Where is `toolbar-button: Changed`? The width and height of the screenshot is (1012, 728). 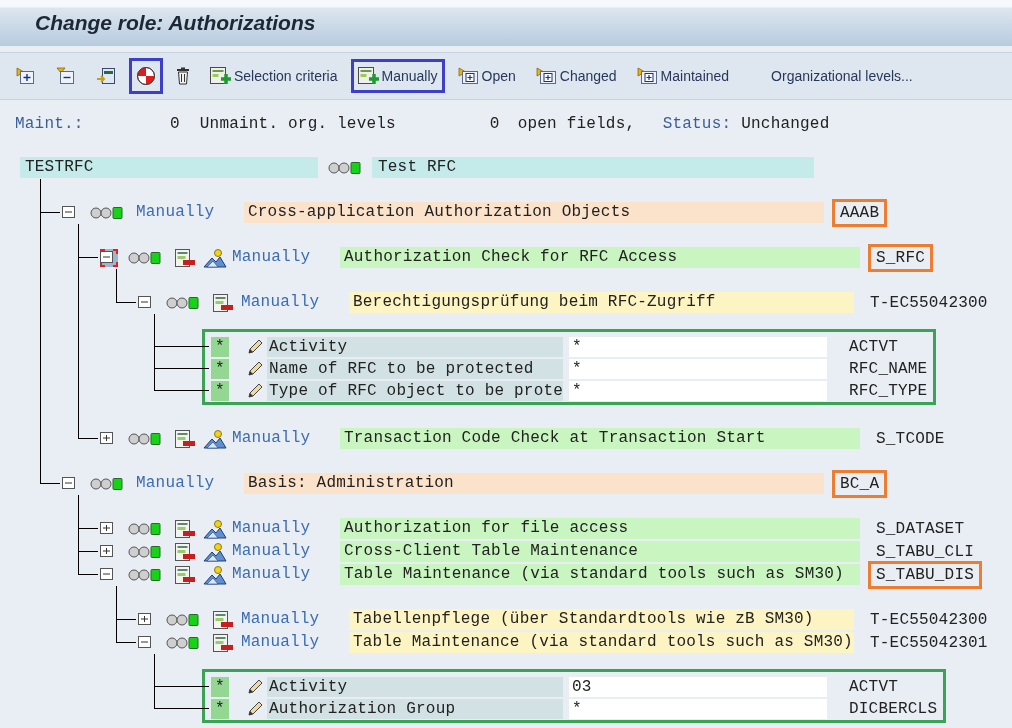
toolbar-button: Changed is located at coordinates (576, 76).